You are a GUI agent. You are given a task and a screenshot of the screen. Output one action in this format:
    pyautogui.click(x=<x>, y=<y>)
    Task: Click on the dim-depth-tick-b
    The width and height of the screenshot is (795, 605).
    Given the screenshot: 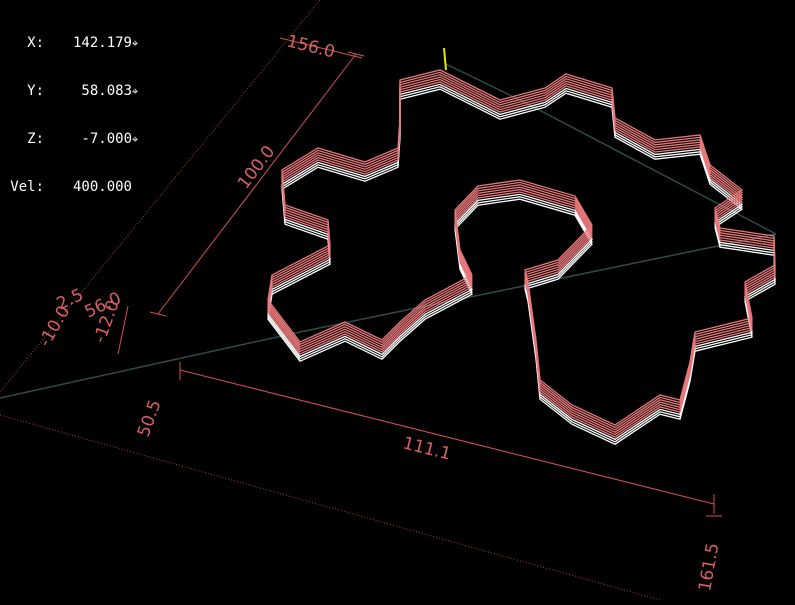 What is the action you would take?
    pyautogui.click(x=158, y=314)
    